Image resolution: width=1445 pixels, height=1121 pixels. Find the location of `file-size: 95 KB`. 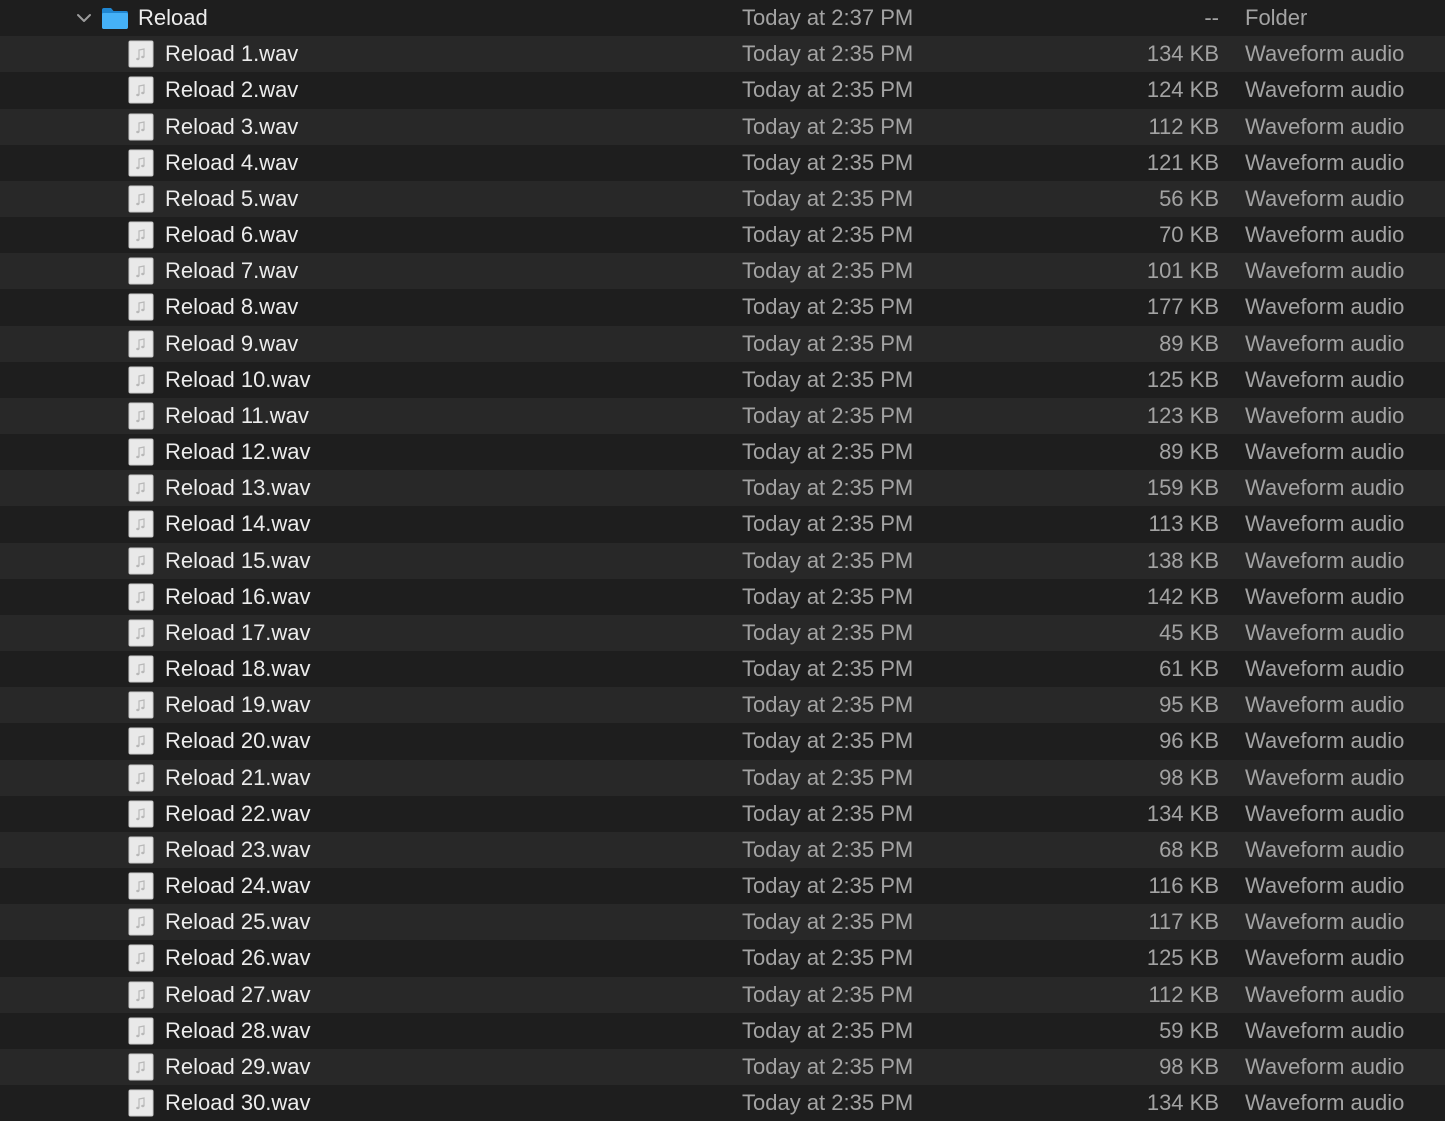

file-size: 95 KB is located at coordinates (1189, 704).